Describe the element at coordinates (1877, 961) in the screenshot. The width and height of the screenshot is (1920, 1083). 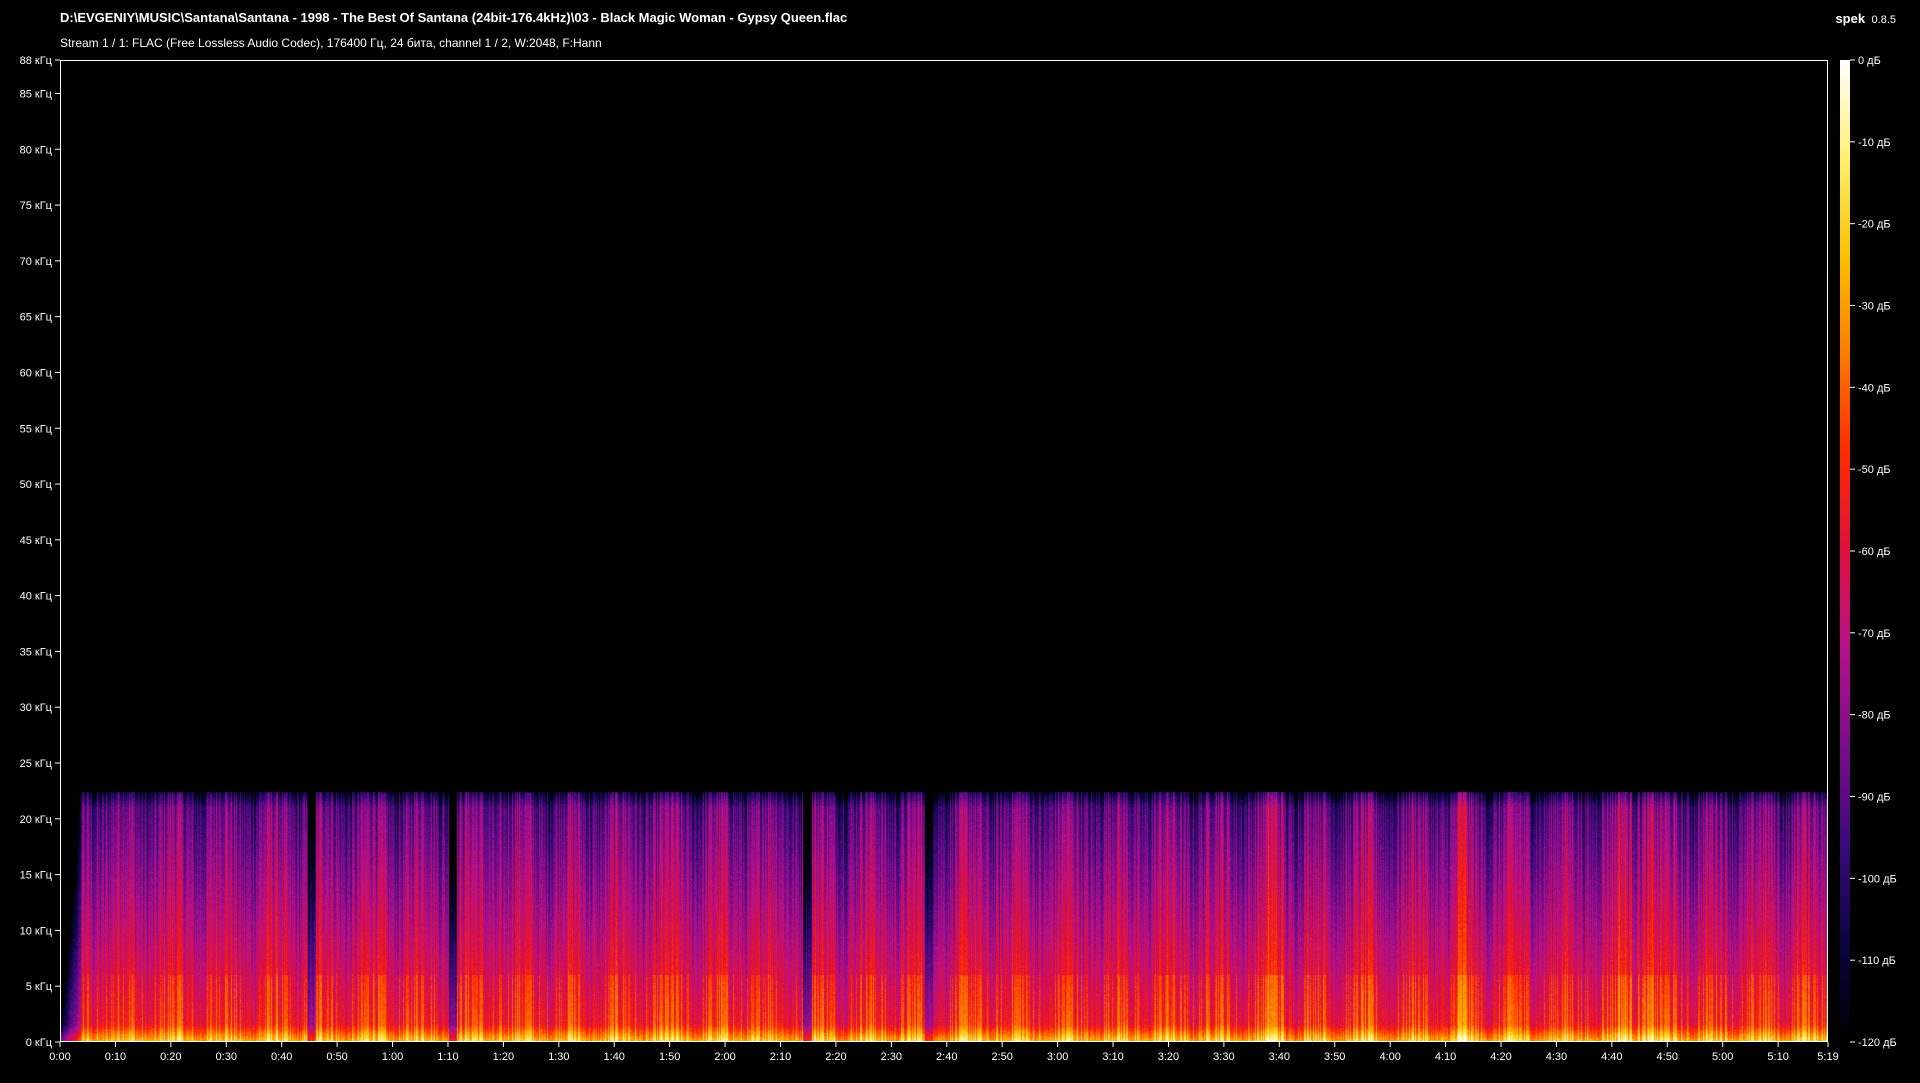
I see `db-tick-label: -110 дБ` at that location.